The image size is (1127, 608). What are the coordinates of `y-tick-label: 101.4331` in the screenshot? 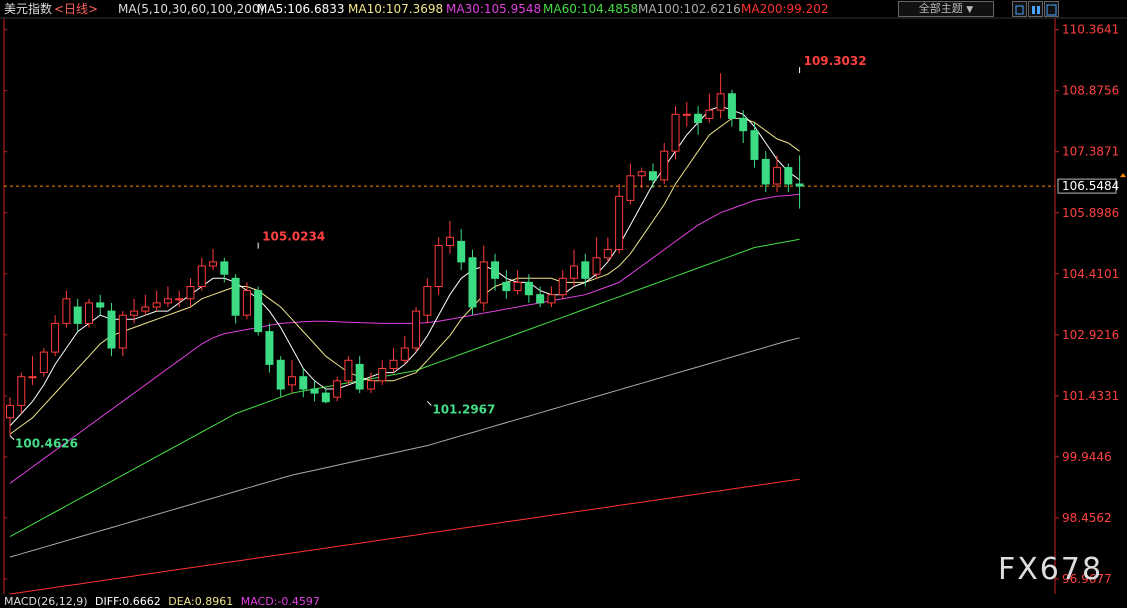 It's located at (1090, 396).